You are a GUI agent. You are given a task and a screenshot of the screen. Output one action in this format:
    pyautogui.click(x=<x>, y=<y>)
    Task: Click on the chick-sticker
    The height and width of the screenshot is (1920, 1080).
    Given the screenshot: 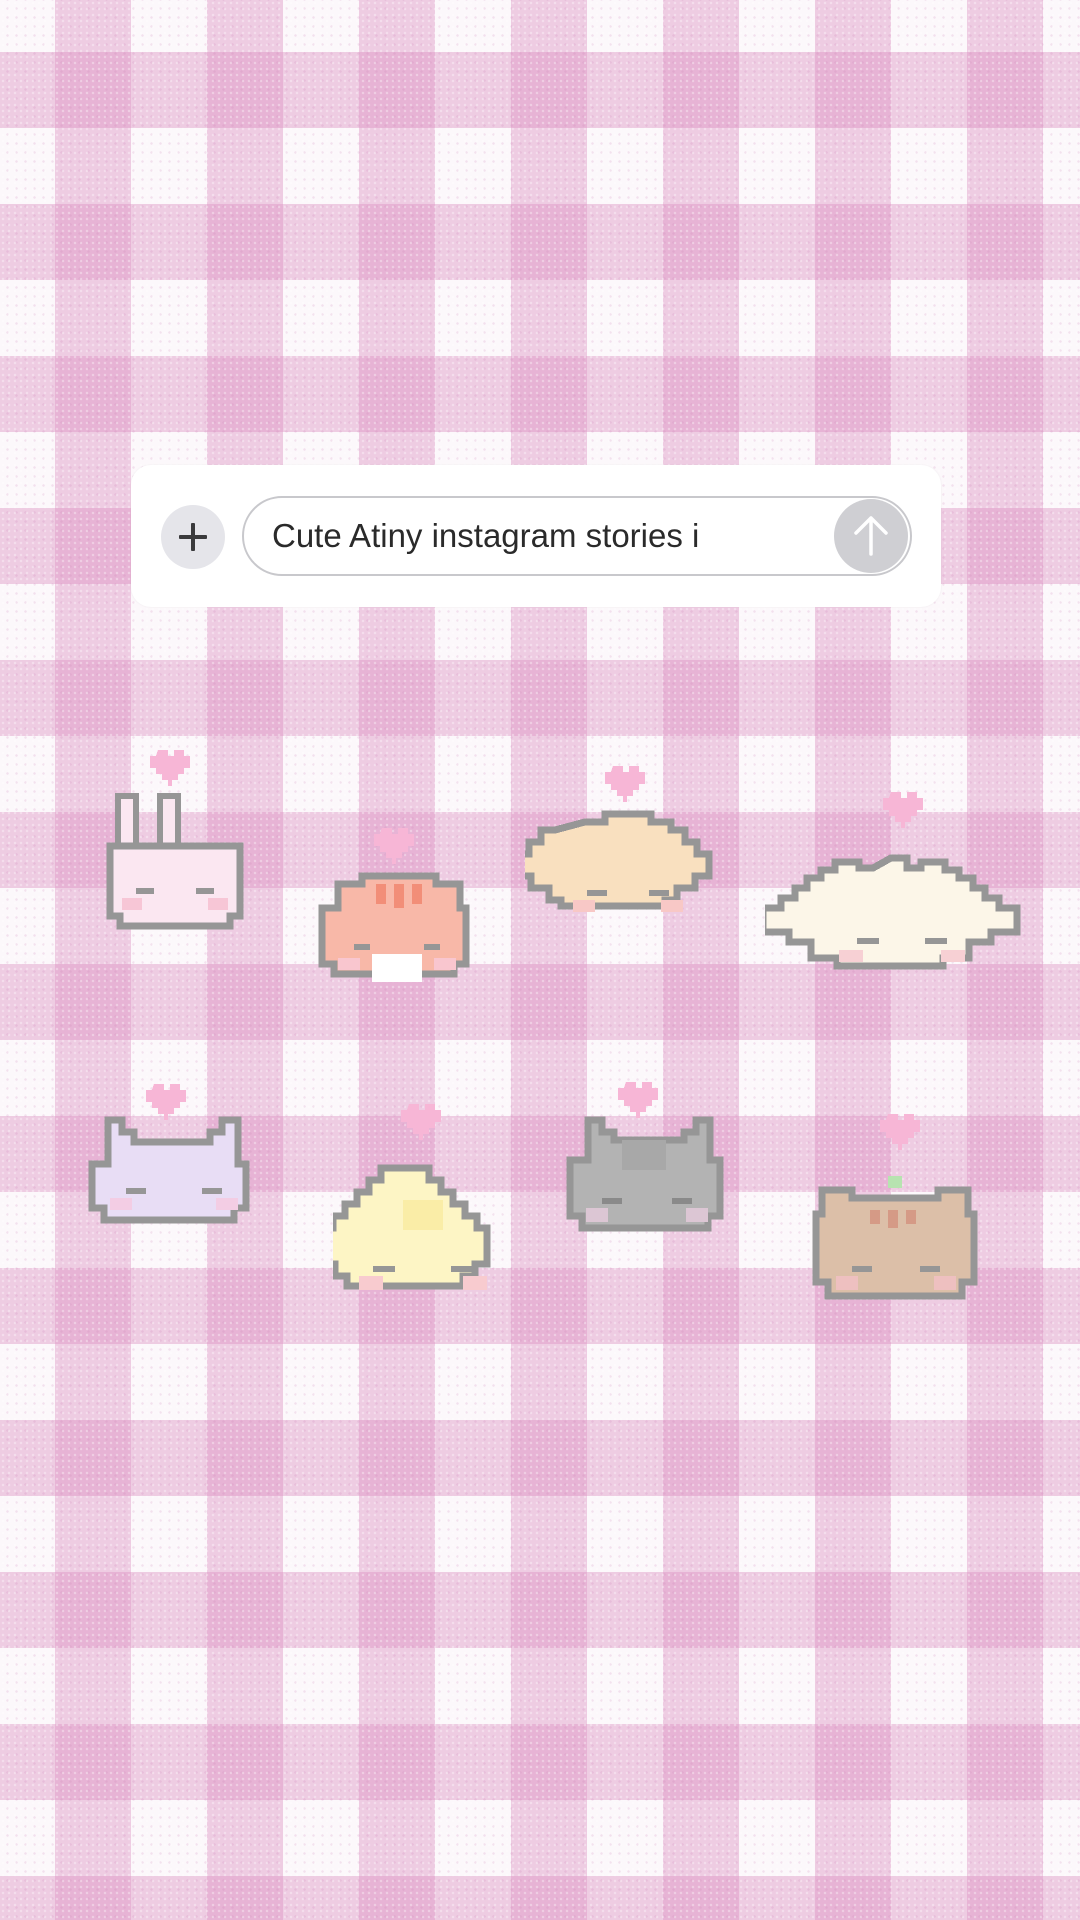 What is the action you would take?
    pyautogui.click(x=423, y=1210)
    